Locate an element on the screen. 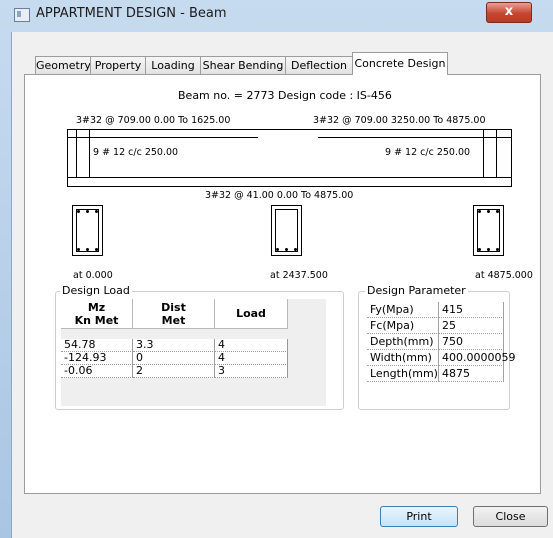 This screenshot has width=553, height=538. param-value-depth: 750 is located at coordinates (471, 342).